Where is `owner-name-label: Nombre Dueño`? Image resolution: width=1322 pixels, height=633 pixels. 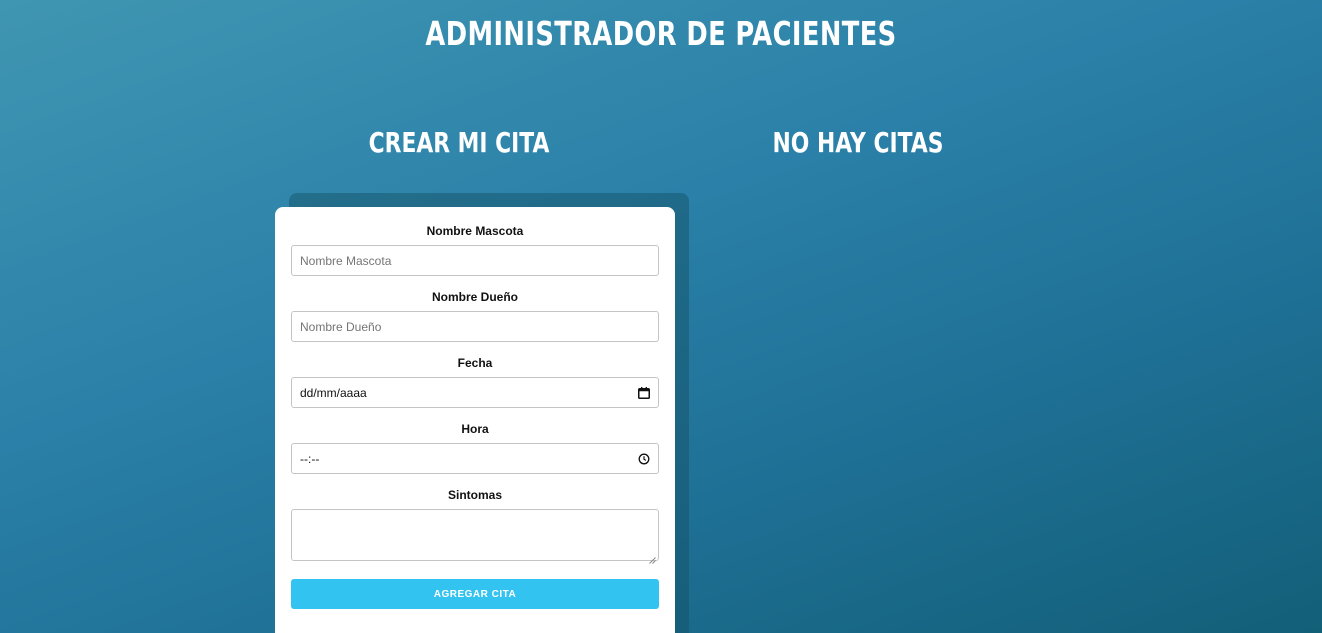
owner-name-label: Nombre Dueño is located at coordinates (474, 297).